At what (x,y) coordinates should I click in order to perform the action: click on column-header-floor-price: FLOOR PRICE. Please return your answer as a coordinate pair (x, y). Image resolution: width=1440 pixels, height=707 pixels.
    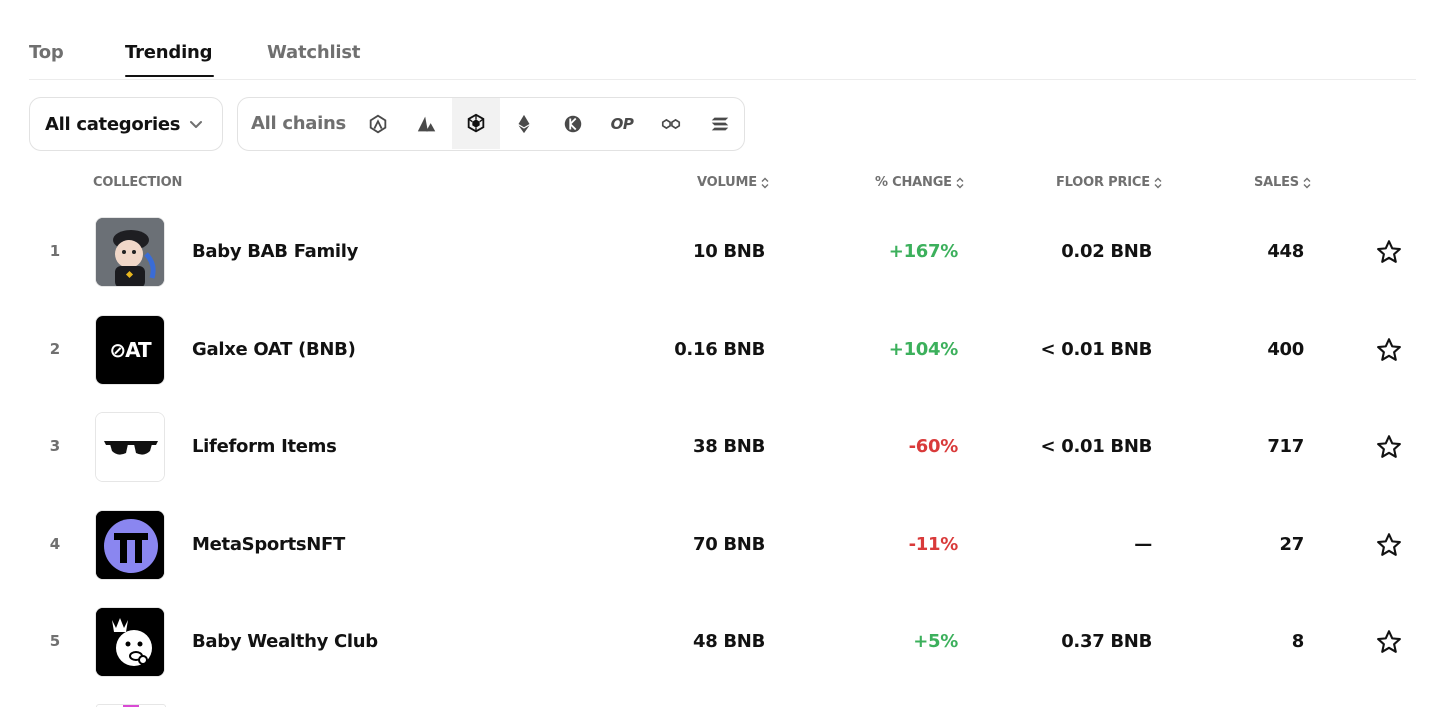
    Looking at the image, I should click on (1109, 182).